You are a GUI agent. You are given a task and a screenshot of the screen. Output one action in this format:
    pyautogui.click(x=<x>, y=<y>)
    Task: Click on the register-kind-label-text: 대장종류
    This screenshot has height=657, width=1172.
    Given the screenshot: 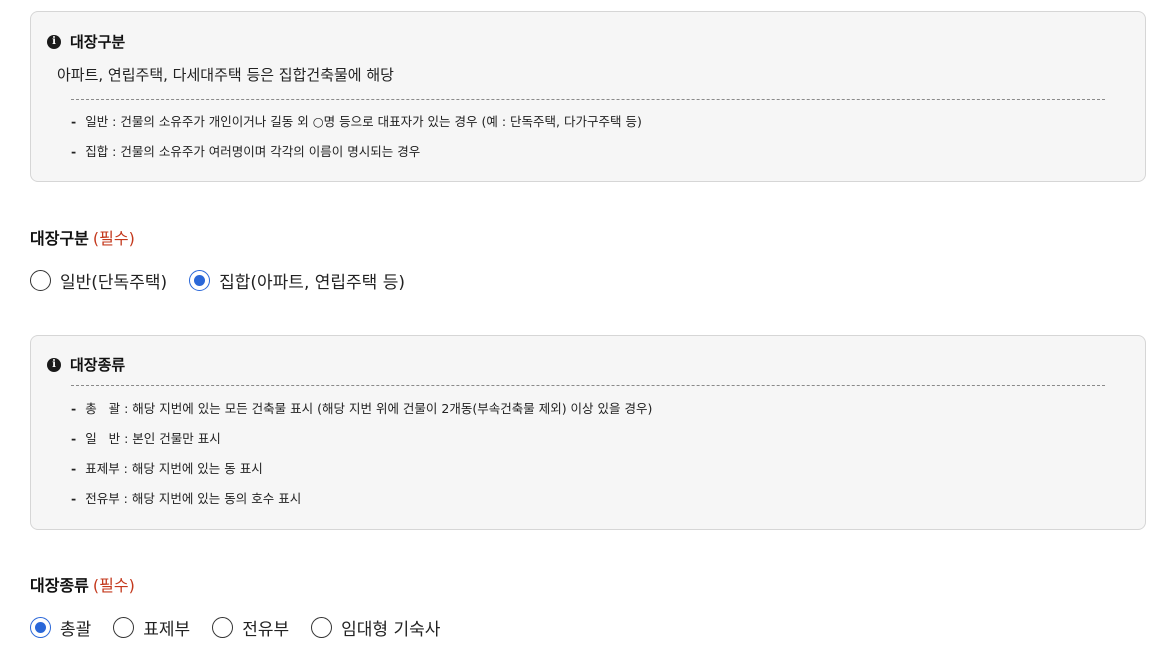 What is the action you would take?
    pyautogui.click(x=59, y=585)
    